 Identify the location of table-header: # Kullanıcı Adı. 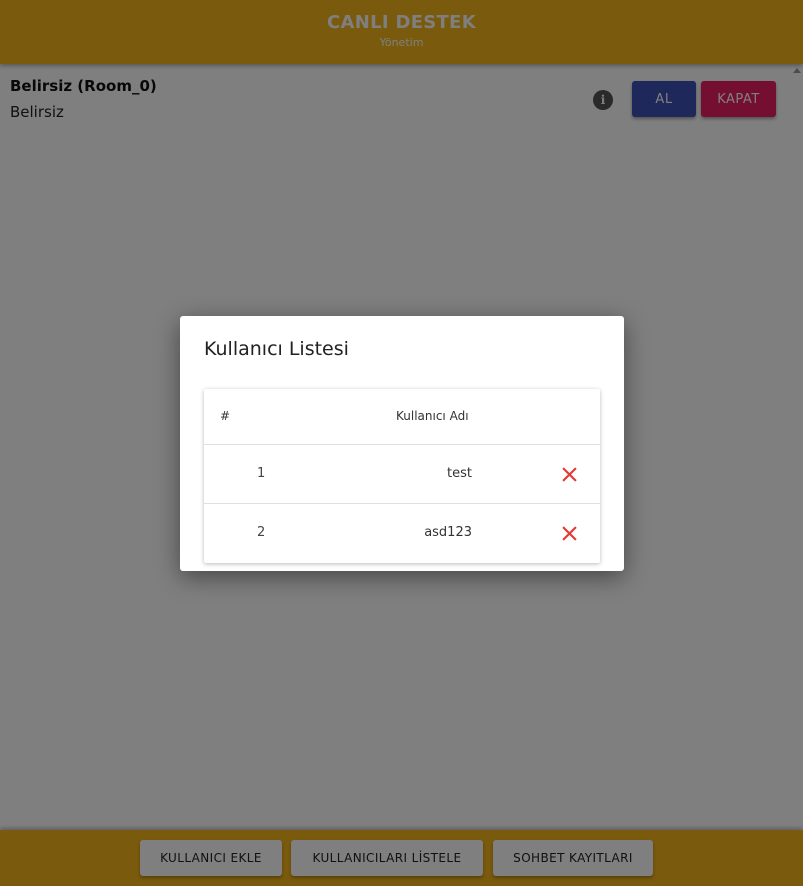
(402, 417).